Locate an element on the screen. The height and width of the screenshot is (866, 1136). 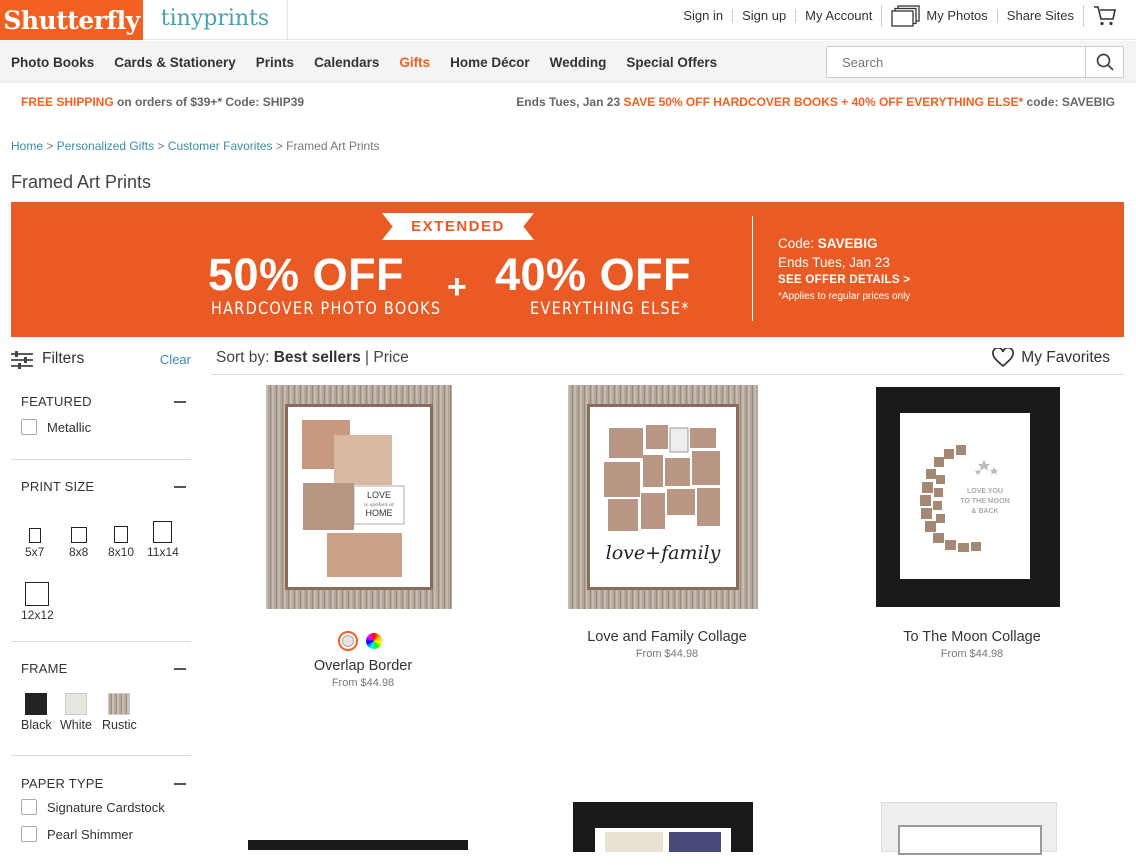
promo-code: SAVEBIG is located at coordinates (847, 243).